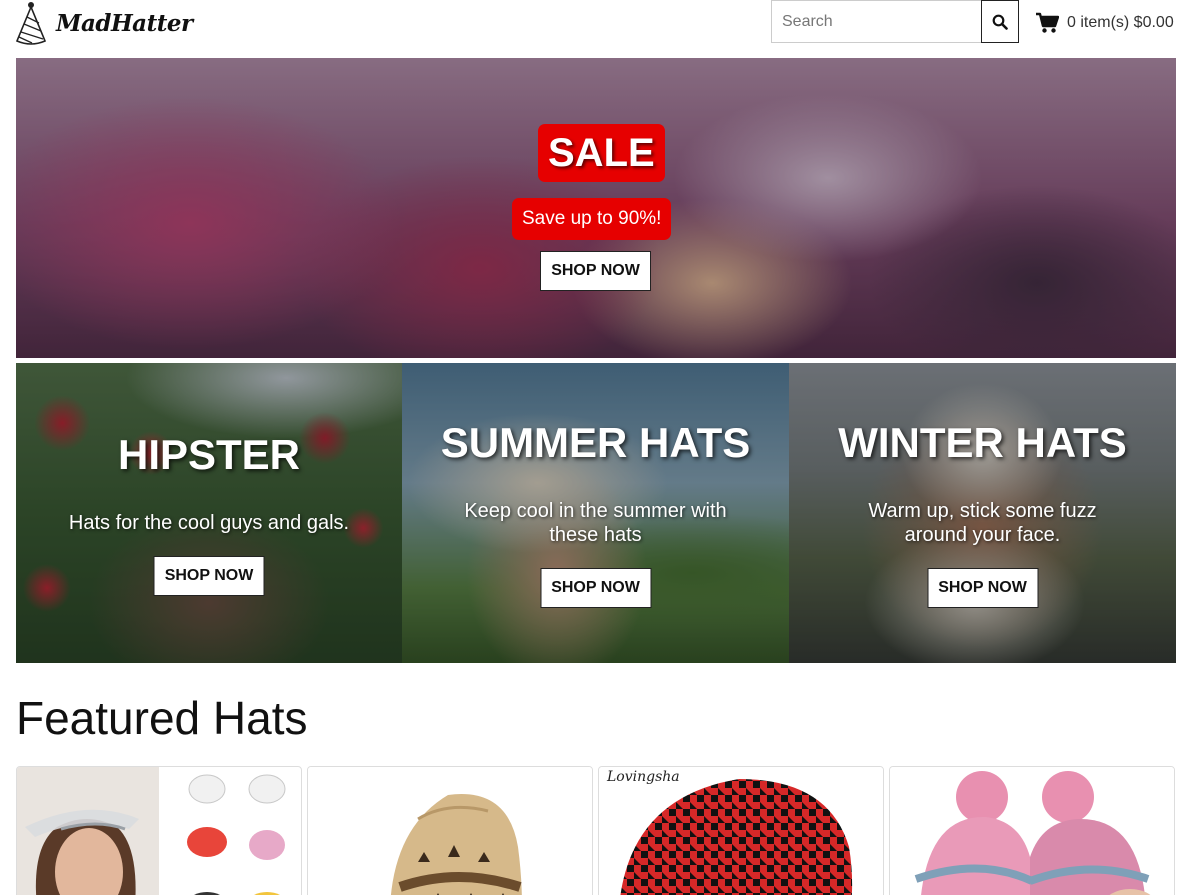 This screenshot has width=1197, height=895. What do you see at coordinates (592, 219) in the screenshot?
I see `discount-badge: Save up to 90%!` at bounding box center [592, 219].